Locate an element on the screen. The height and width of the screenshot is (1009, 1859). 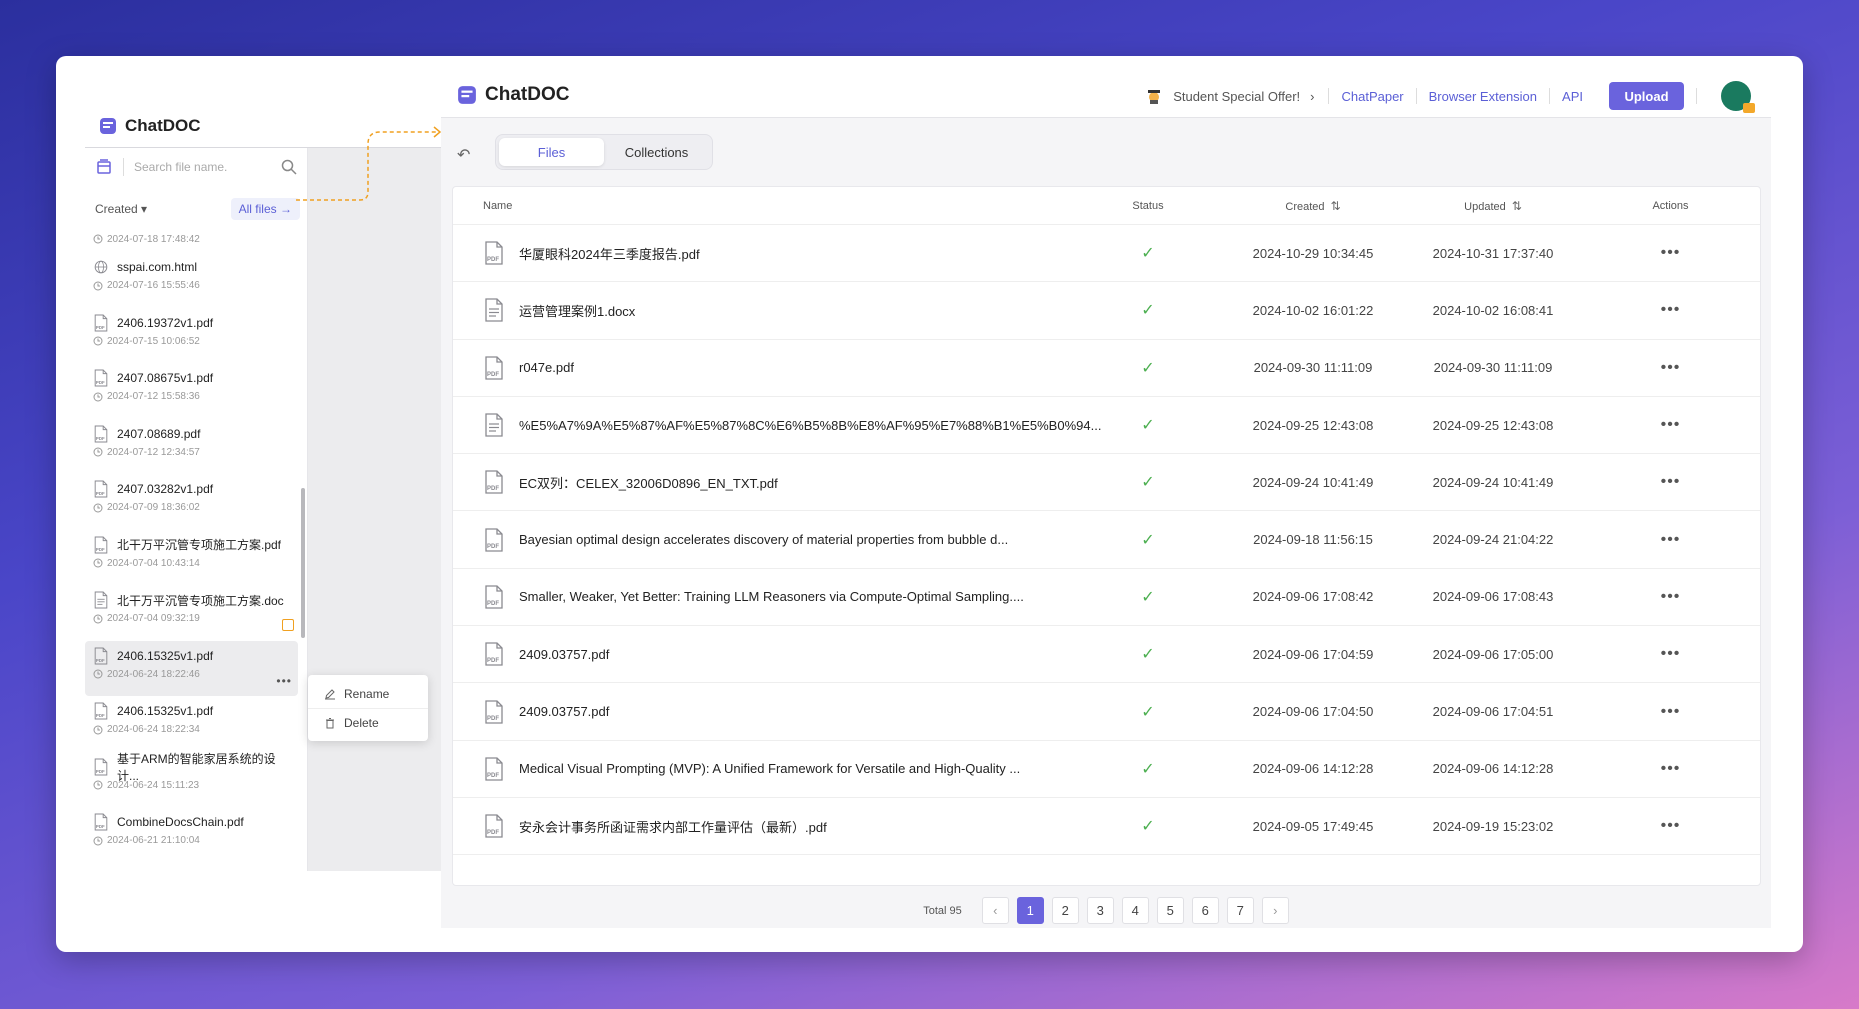
student-icon is located at coordinates (1154, 97).